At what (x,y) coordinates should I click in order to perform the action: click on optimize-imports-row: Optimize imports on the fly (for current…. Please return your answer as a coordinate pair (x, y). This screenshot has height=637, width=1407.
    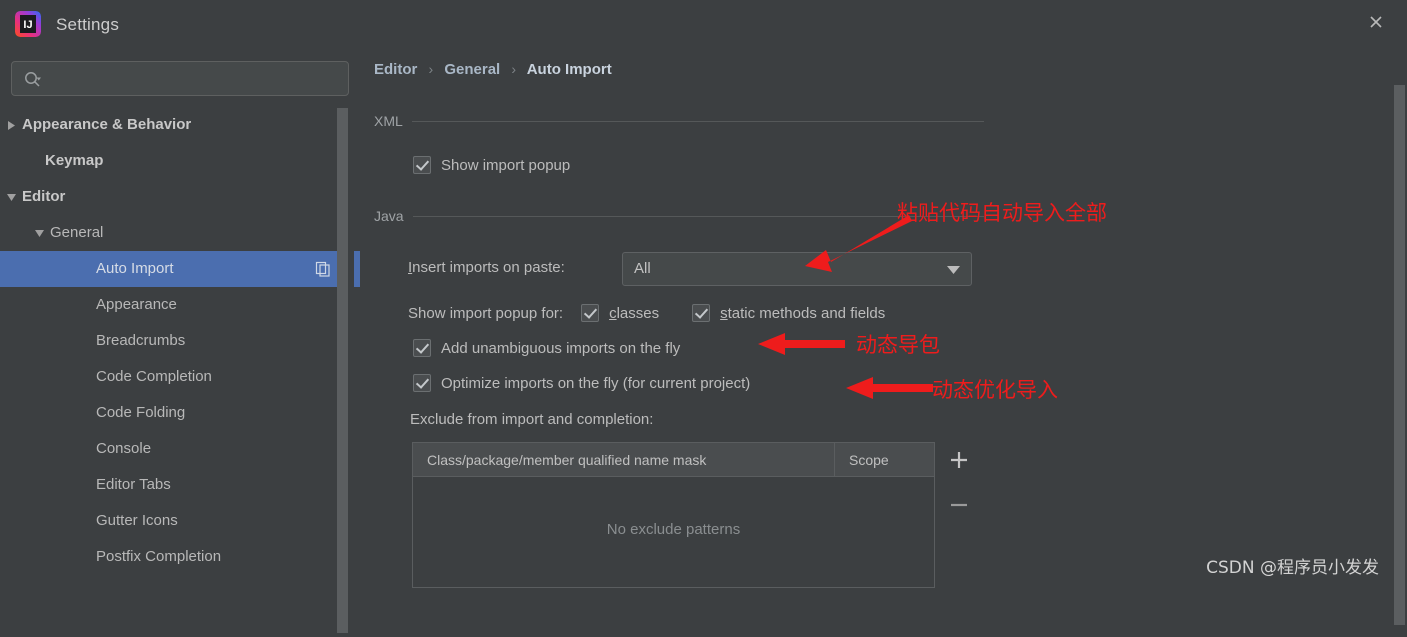
    Looking at the image, I should click on (581, 383).